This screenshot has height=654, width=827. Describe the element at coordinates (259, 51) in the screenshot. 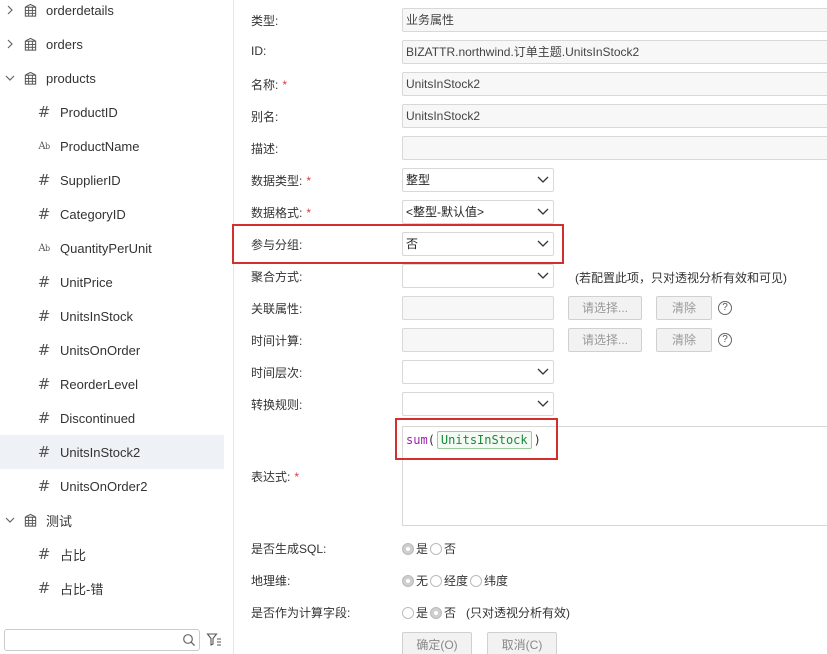

I see `id-label: ID:` at that location.